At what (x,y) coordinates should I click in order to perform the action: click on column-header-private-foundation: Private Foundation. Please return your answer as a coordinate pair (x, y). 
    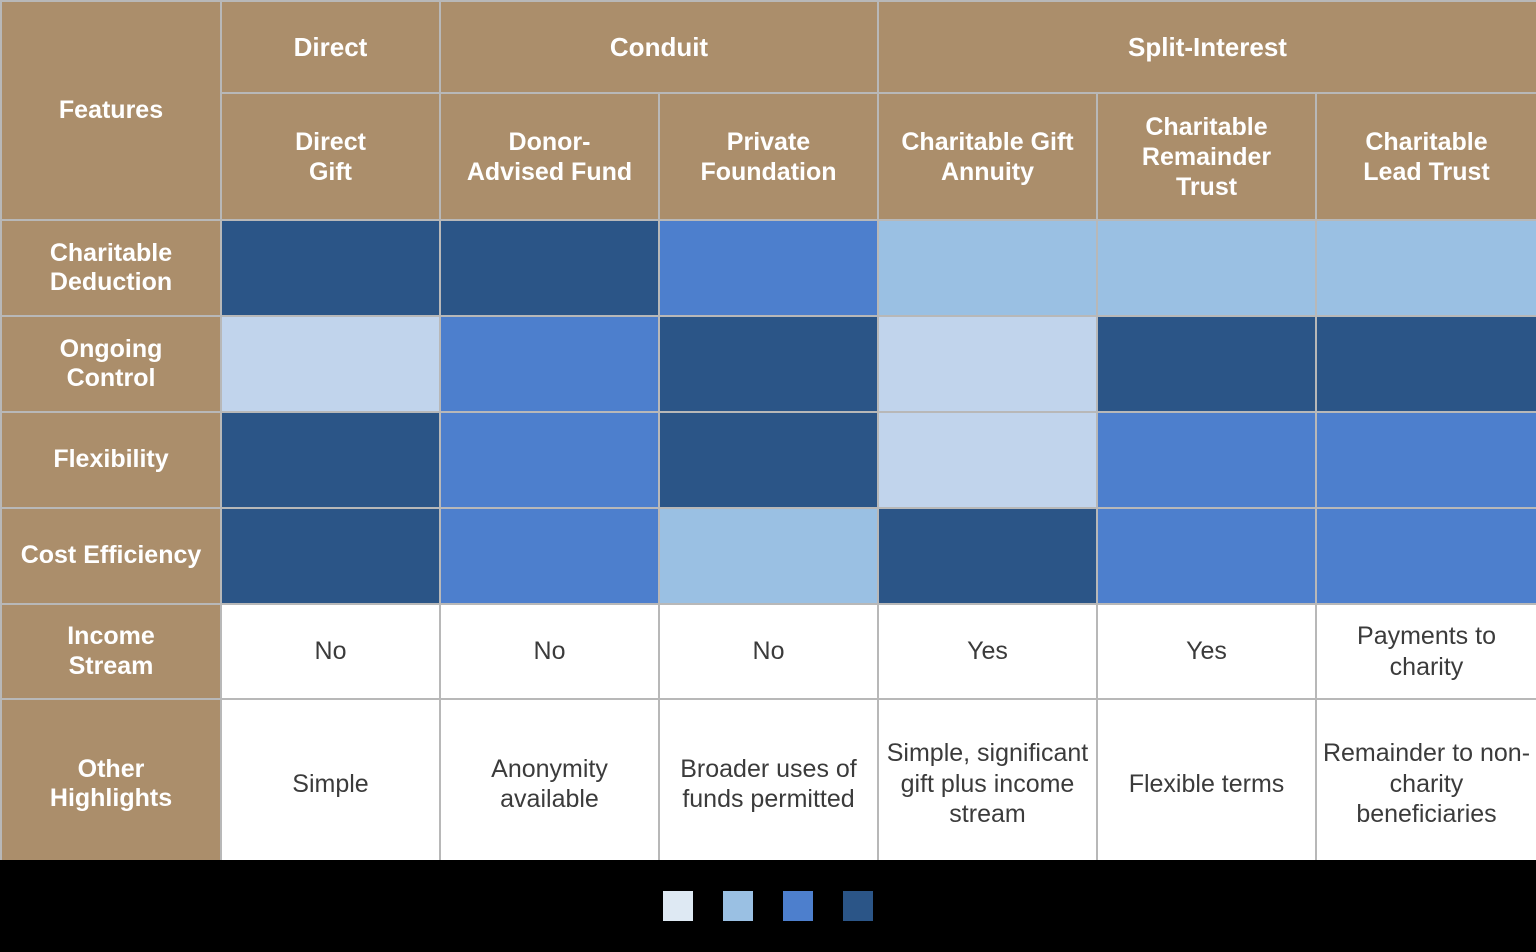
    Looking at the image, I should click on (768, 156).